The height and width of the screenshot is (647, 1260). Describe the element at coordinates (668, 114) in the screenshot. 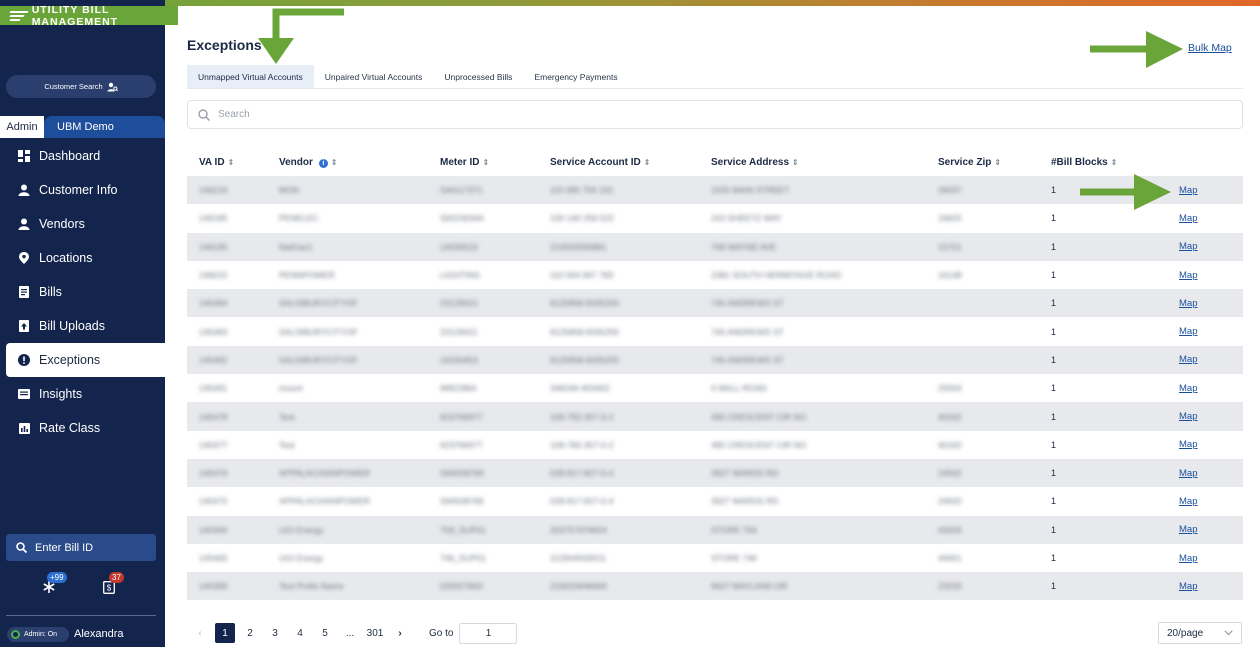

I see `search-input` at that location.